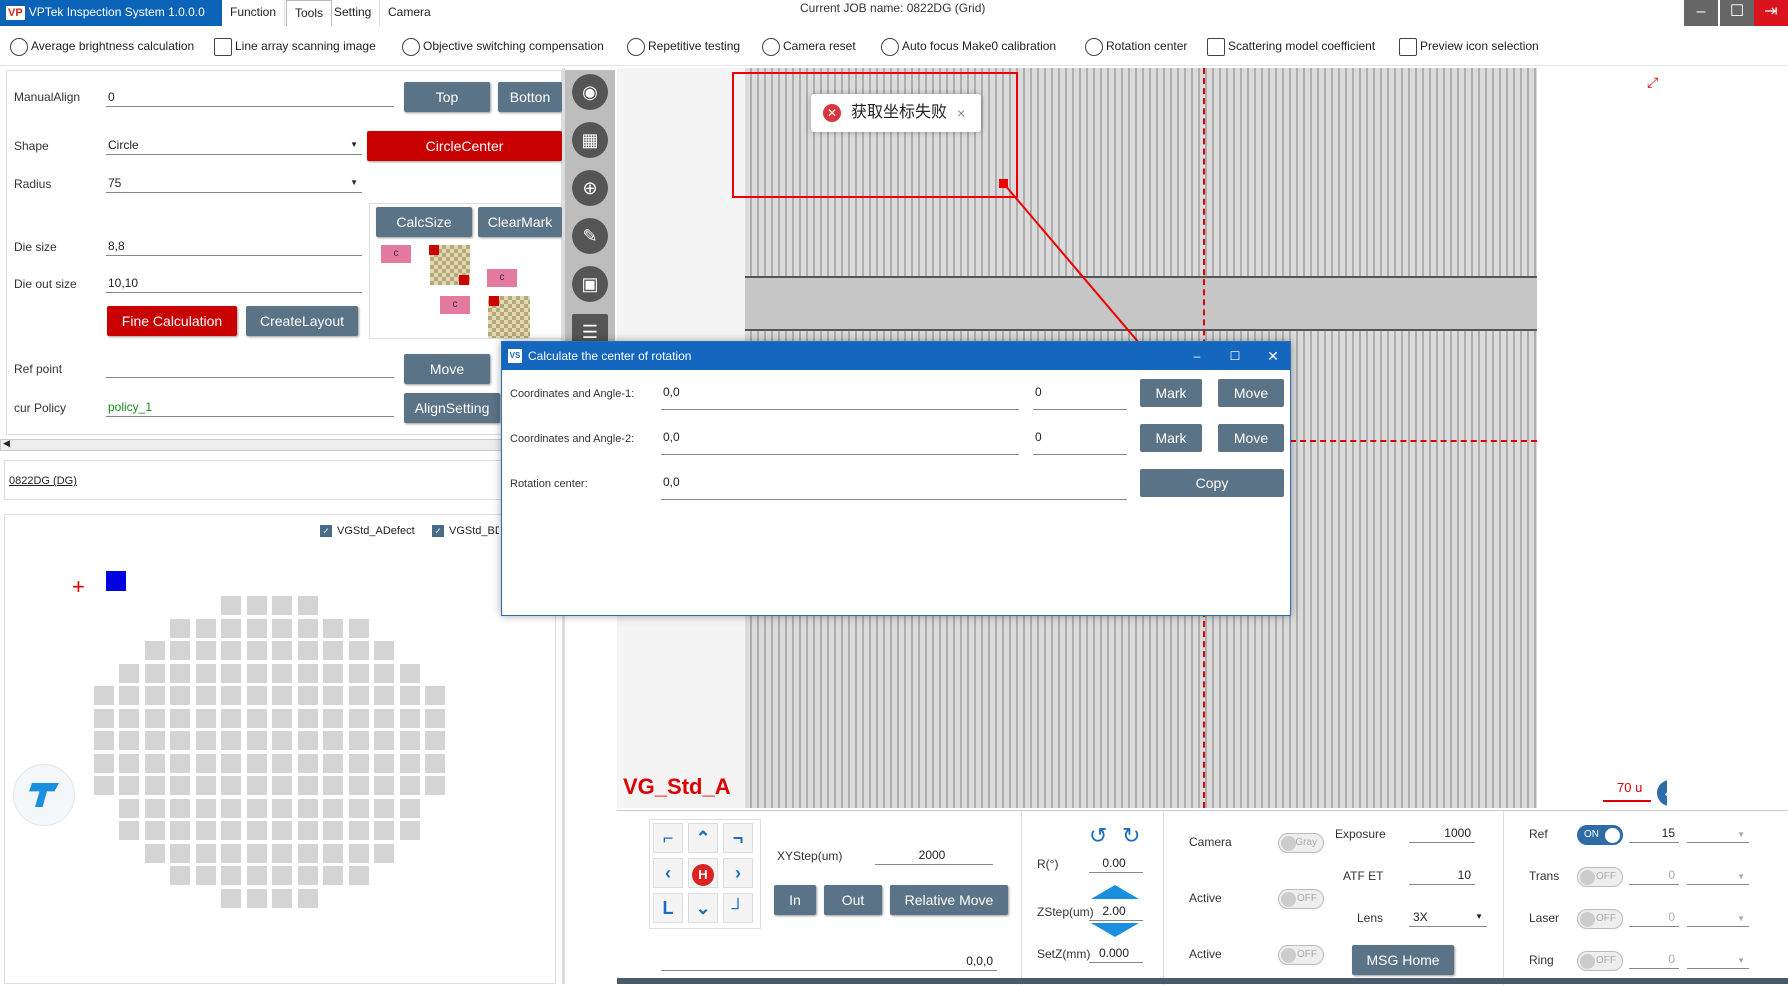 The image size is (1788, 985). What do you see at coordinates (1301, 843) in the screenshot?
I see `camera-gray-toggle: Gray` at bounding box center [1301, 843].